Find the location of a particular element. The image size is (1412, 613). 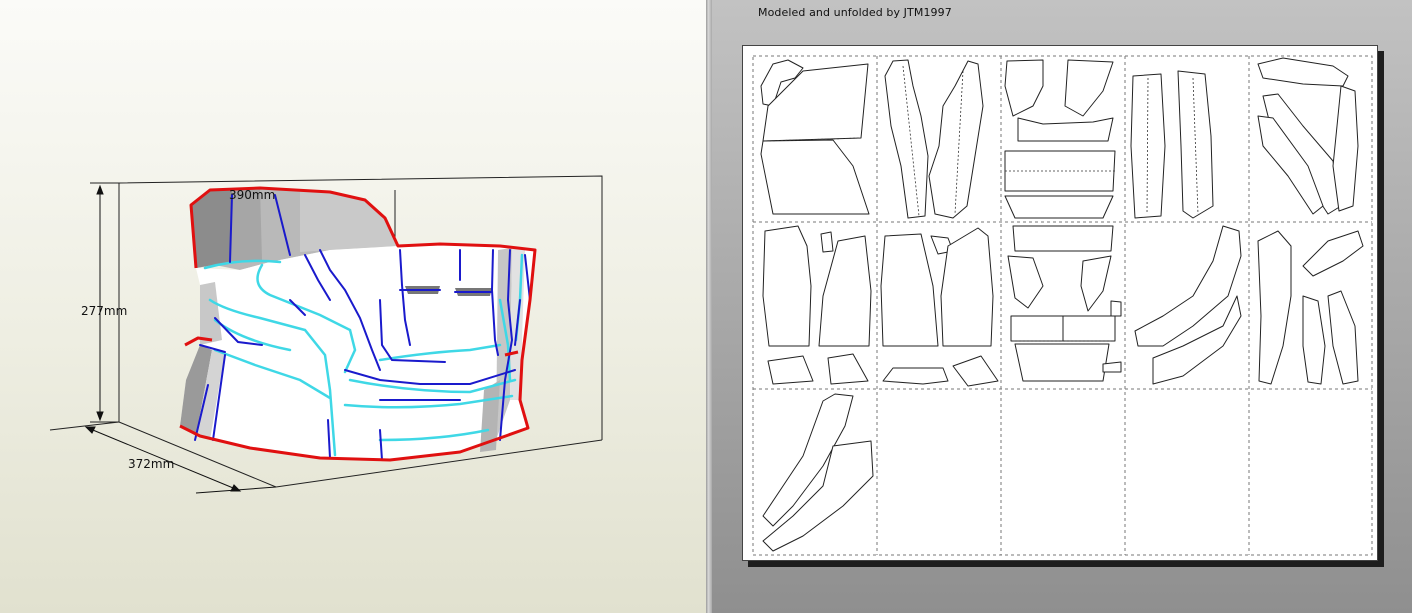

height-dimension-label: 277mm is located at coordinates (104, 311).